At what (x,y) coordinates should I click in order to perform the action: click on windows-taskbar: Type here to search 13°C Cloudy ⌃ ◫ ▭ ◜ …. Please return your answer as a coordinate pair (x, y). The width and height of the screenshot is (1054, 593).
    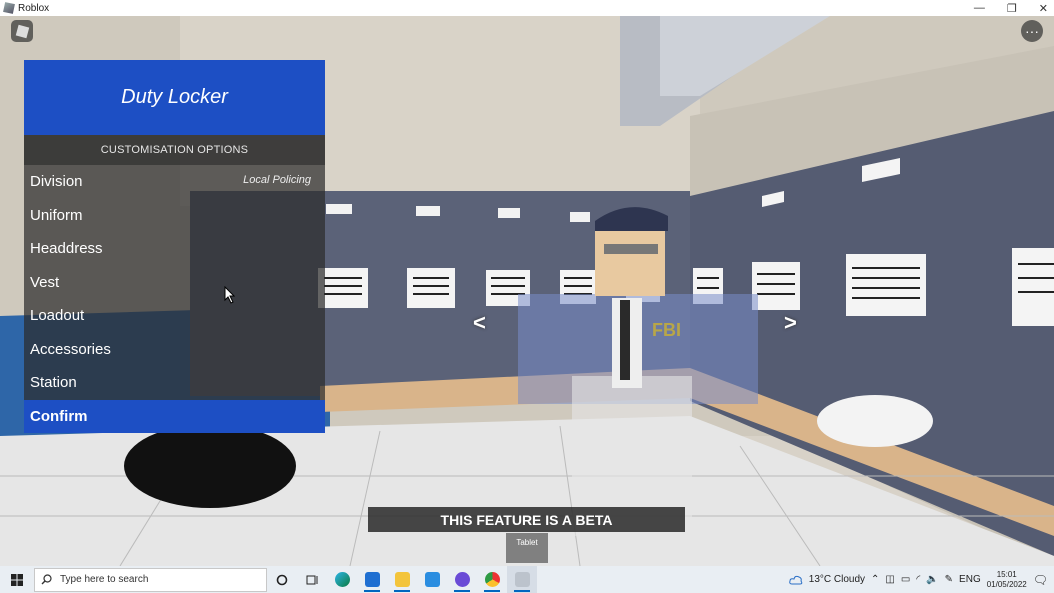
    Looking at the image, I should click on (527, 579).